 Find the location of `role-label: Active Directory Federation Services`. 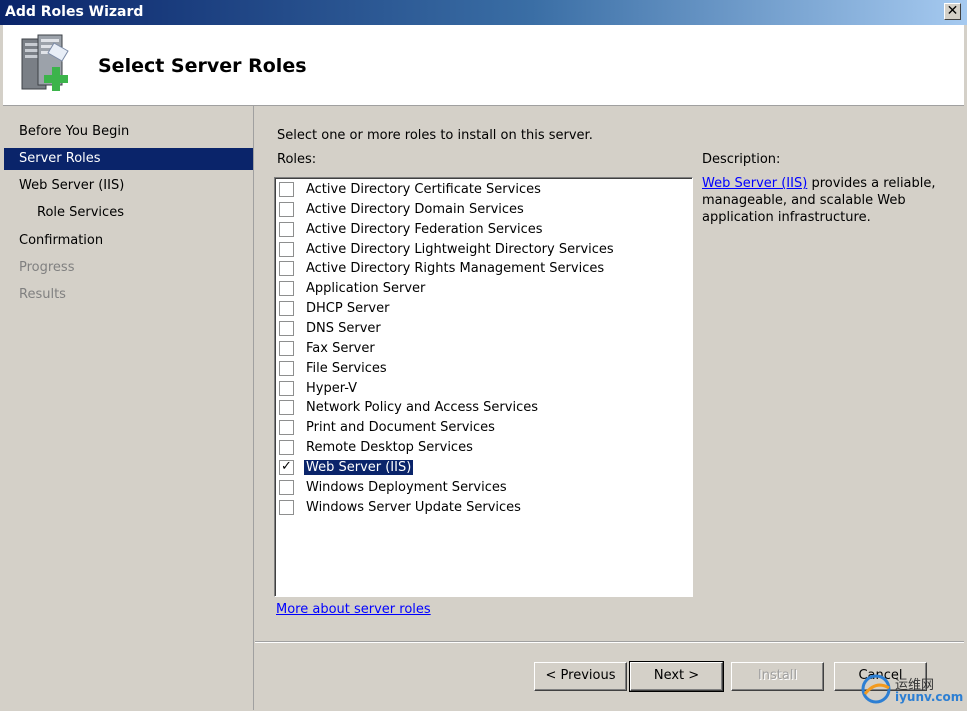

role-label: Active Directory Federation Services is located at coordinates (424, 229).